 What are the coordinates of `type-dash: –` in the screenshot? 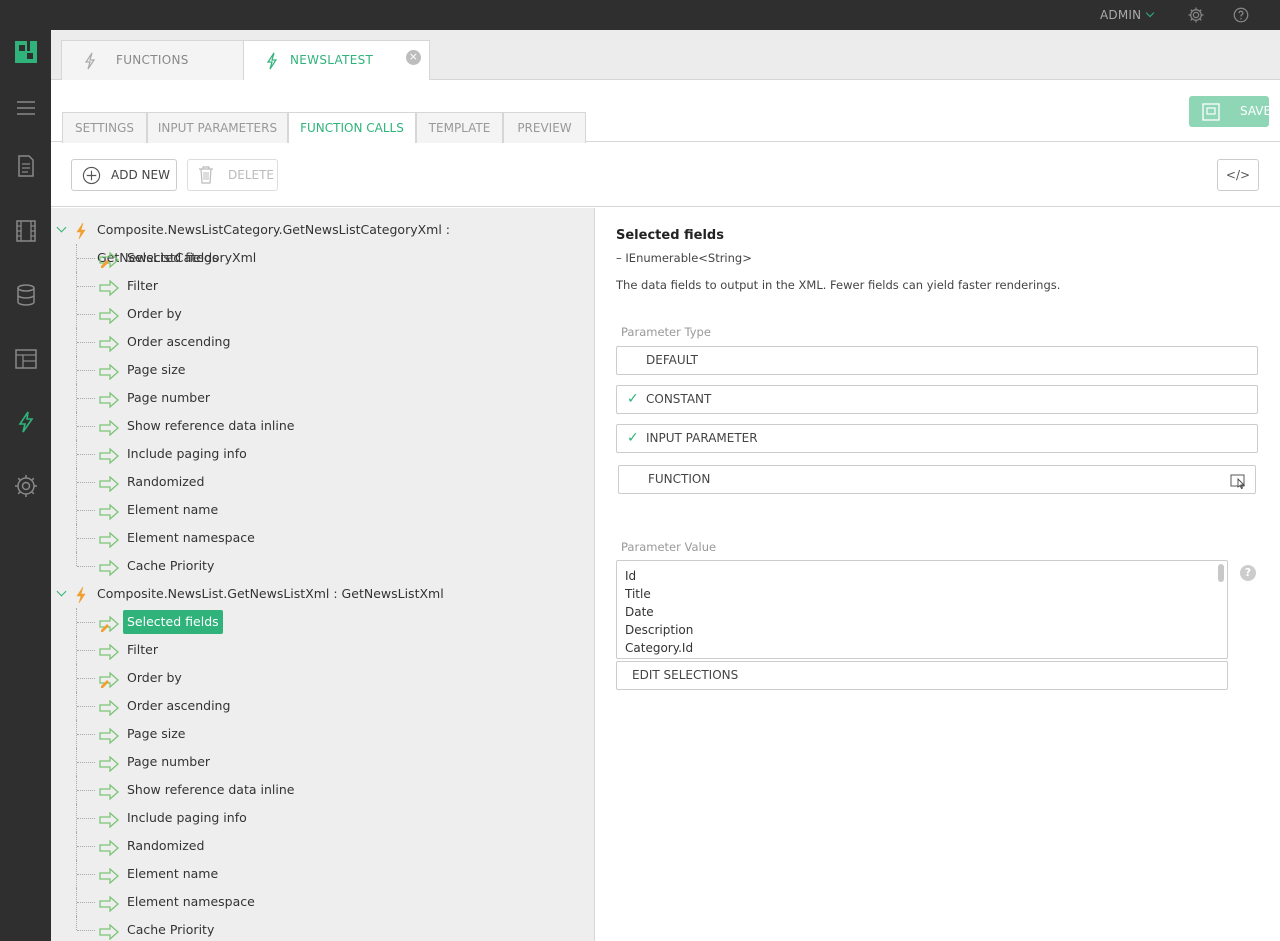 It's located at (619, 258).